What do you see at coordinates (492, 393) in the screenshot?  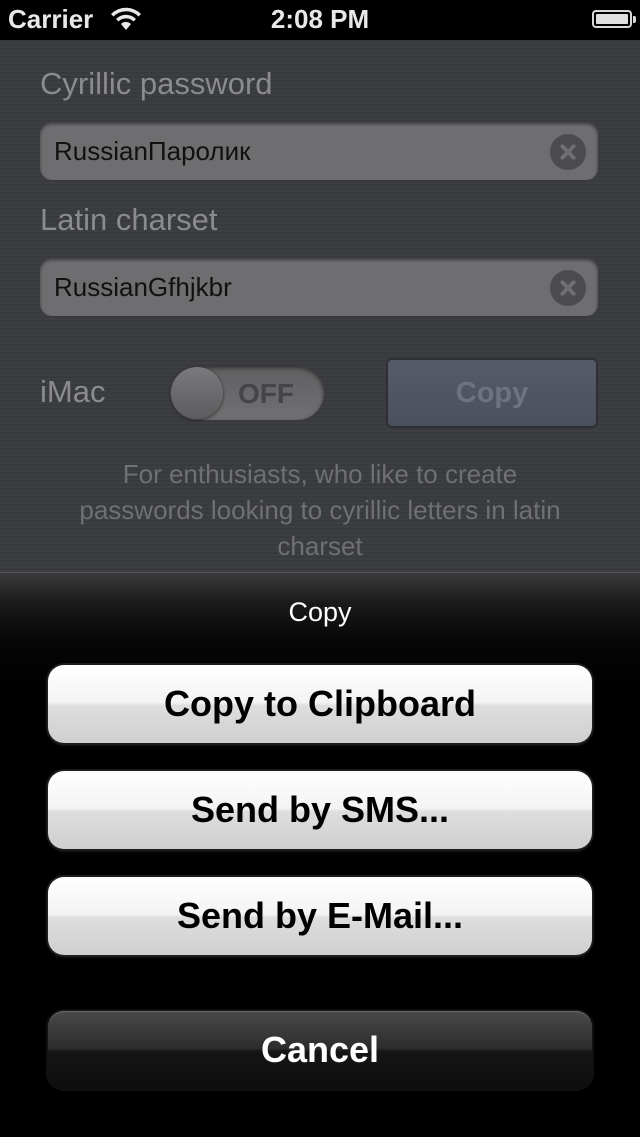 I see `copy-button: Copy` at bounding box center [492, 393].